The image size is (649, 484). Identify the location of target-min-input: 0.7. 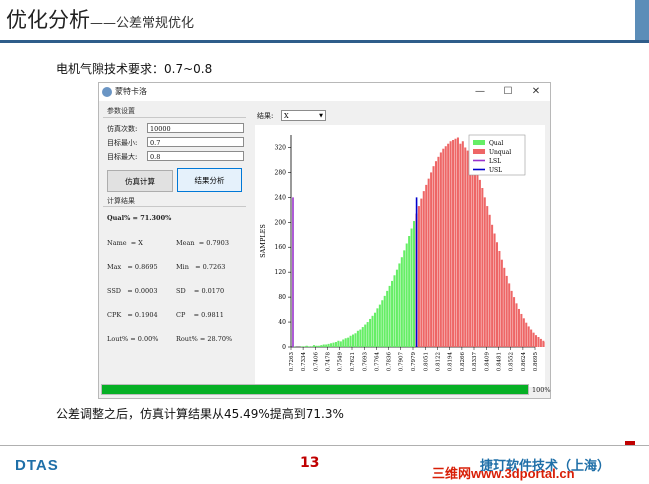
(195, 142).